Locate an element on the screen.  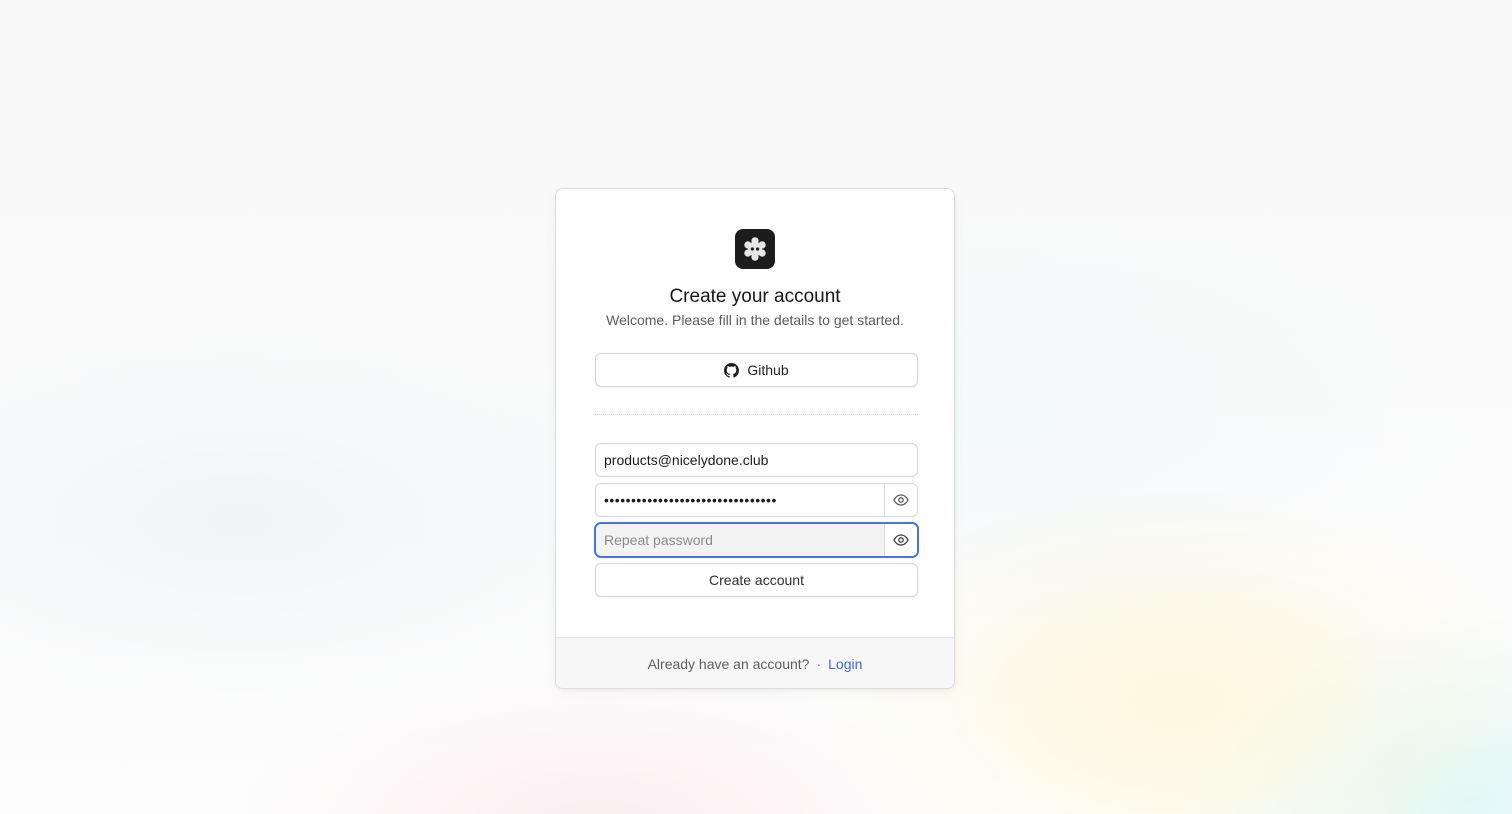
repeat-password-field-wrapper is located at coordinates (756, 540).